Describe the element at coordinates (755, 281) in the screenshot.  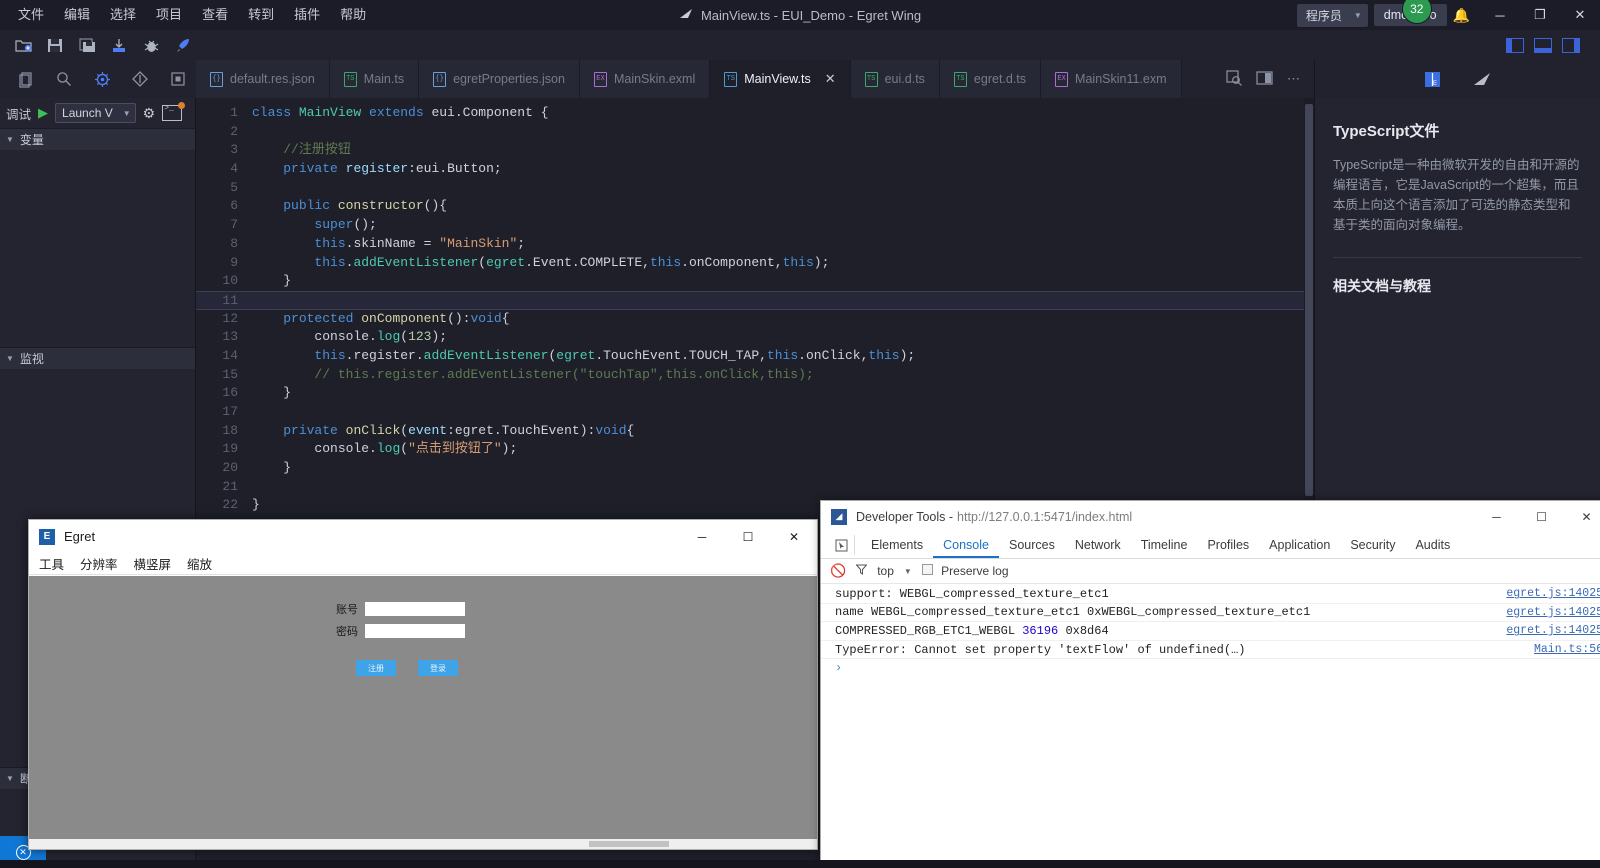
I see `code-line: 10 }` at that location.